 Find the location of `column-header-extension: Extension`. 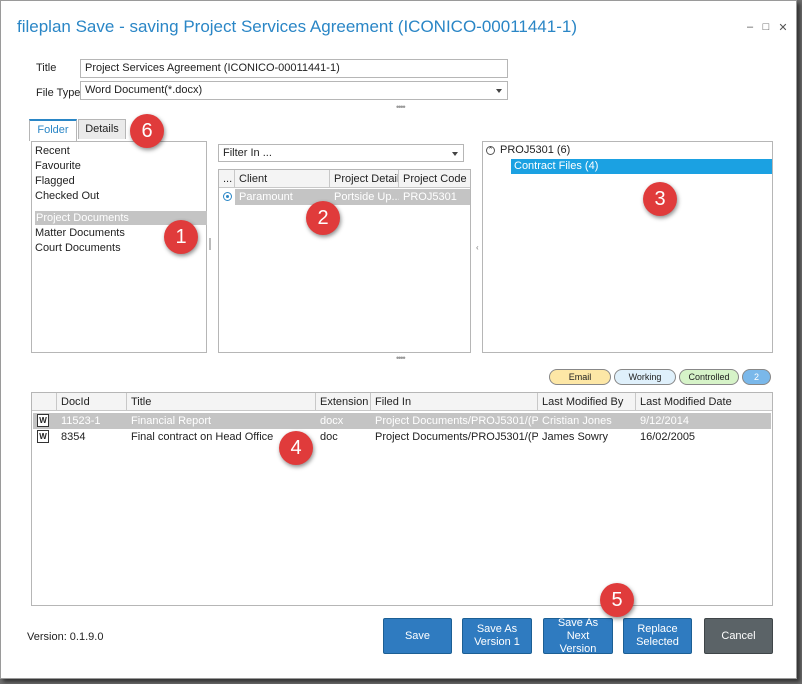

column-header-extension: Extension is located at coordinates (343, 402).